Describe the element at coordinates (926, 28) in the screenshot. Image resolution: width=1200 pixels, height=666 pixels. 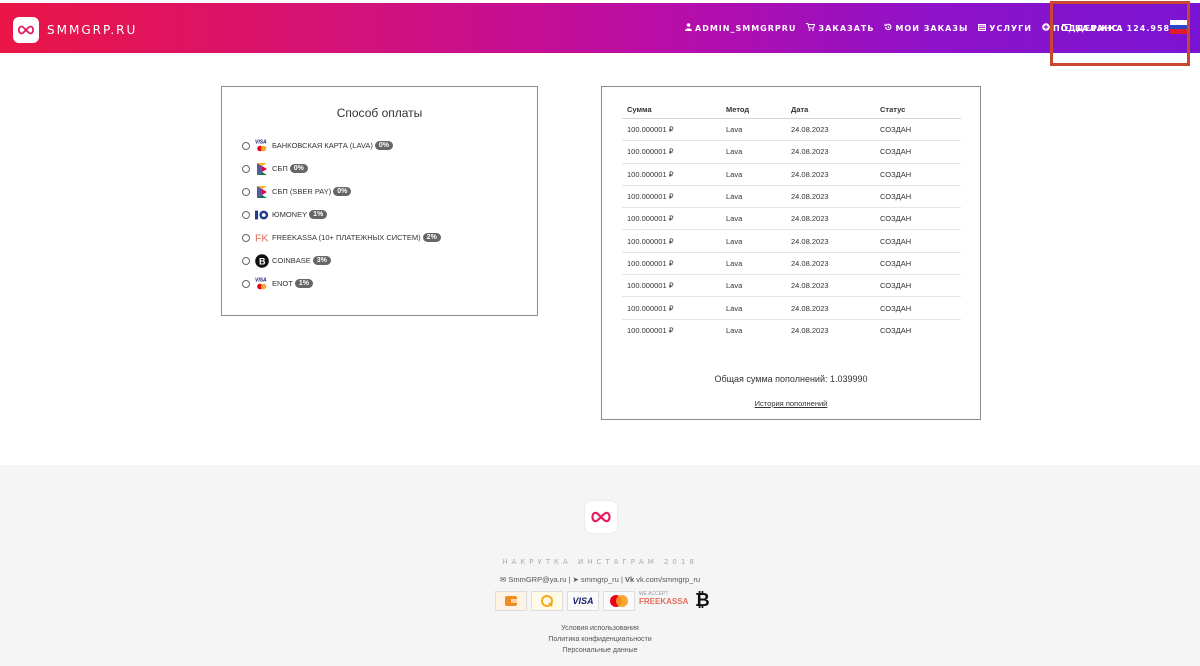
I see `nav-item-my-orders: МОИ ЗАКАЗЫ` at that location.